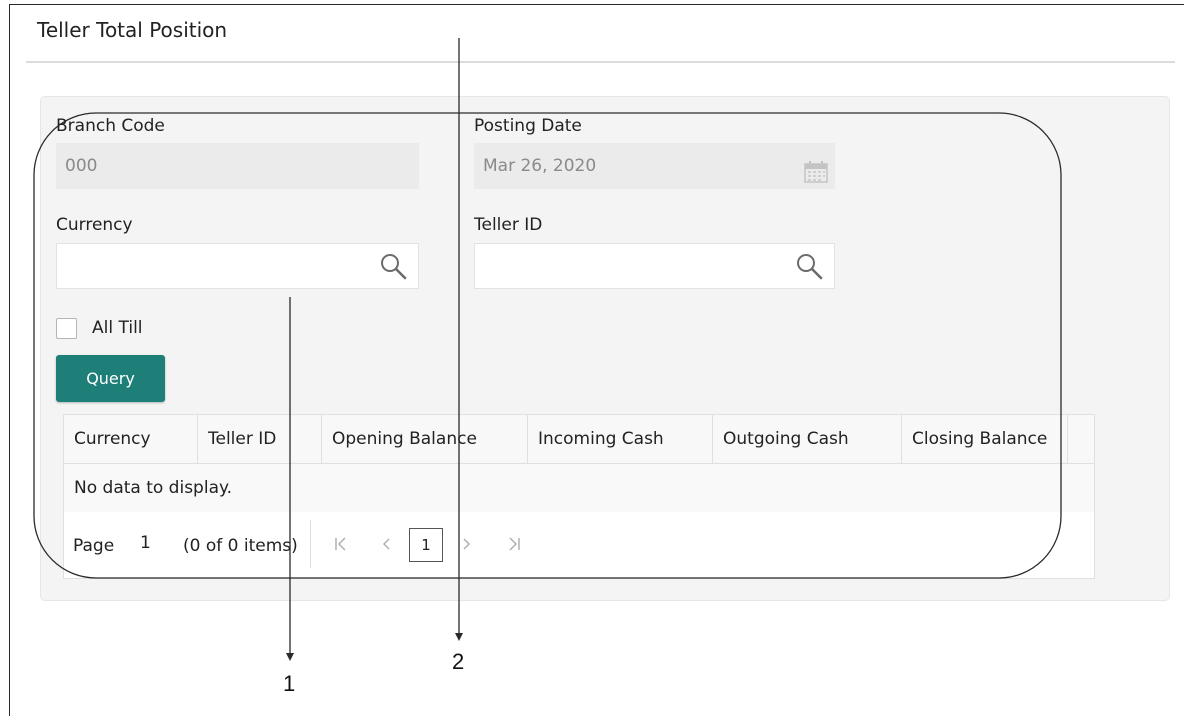 The width and height of the screenshot is (1185, 717). I want to click on branch-code-field: 000, so click(237, 166).